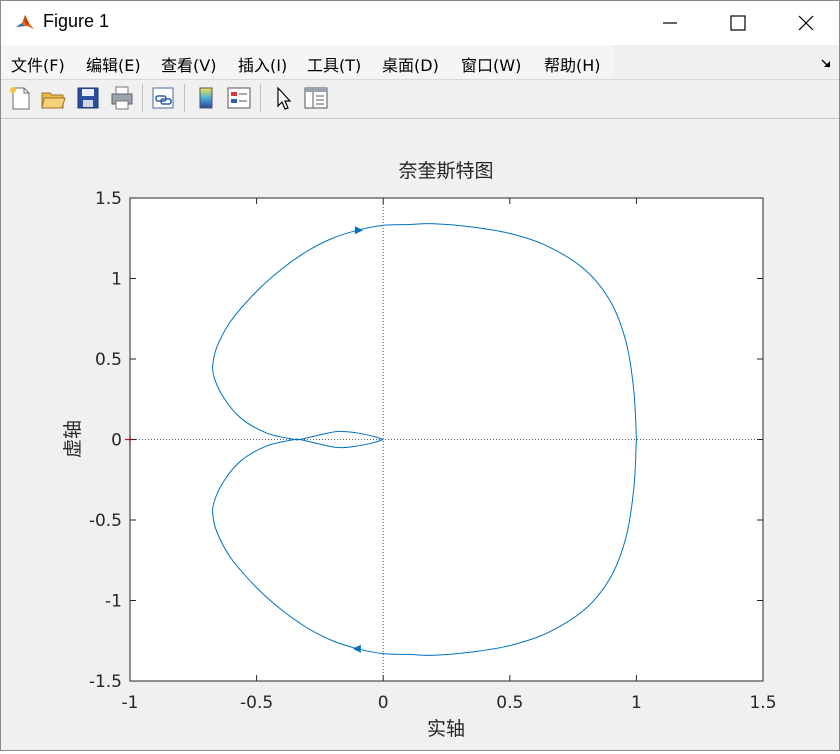  I want to click on minimize-icon, so click(670, 23).